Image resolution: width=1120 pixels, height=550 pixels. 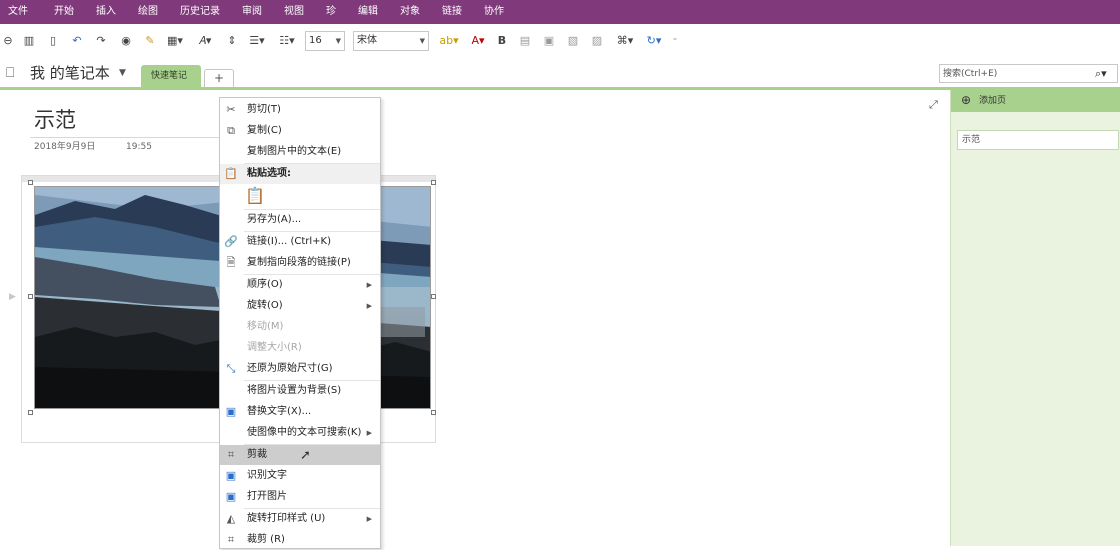 What do you see at coordinates (53, 41) in the screenshot?
I see `new-page-icon: ▯` at bounding box center [53, 41].